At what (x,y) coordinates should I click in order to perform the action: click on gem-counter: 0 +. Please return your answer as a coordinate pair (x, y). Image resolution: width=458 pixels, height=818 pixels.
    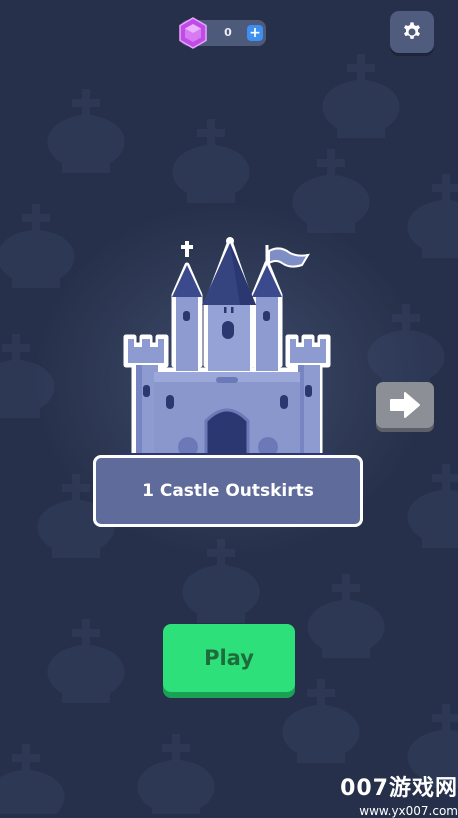
    Looking at the image, I should click on (222, 33).